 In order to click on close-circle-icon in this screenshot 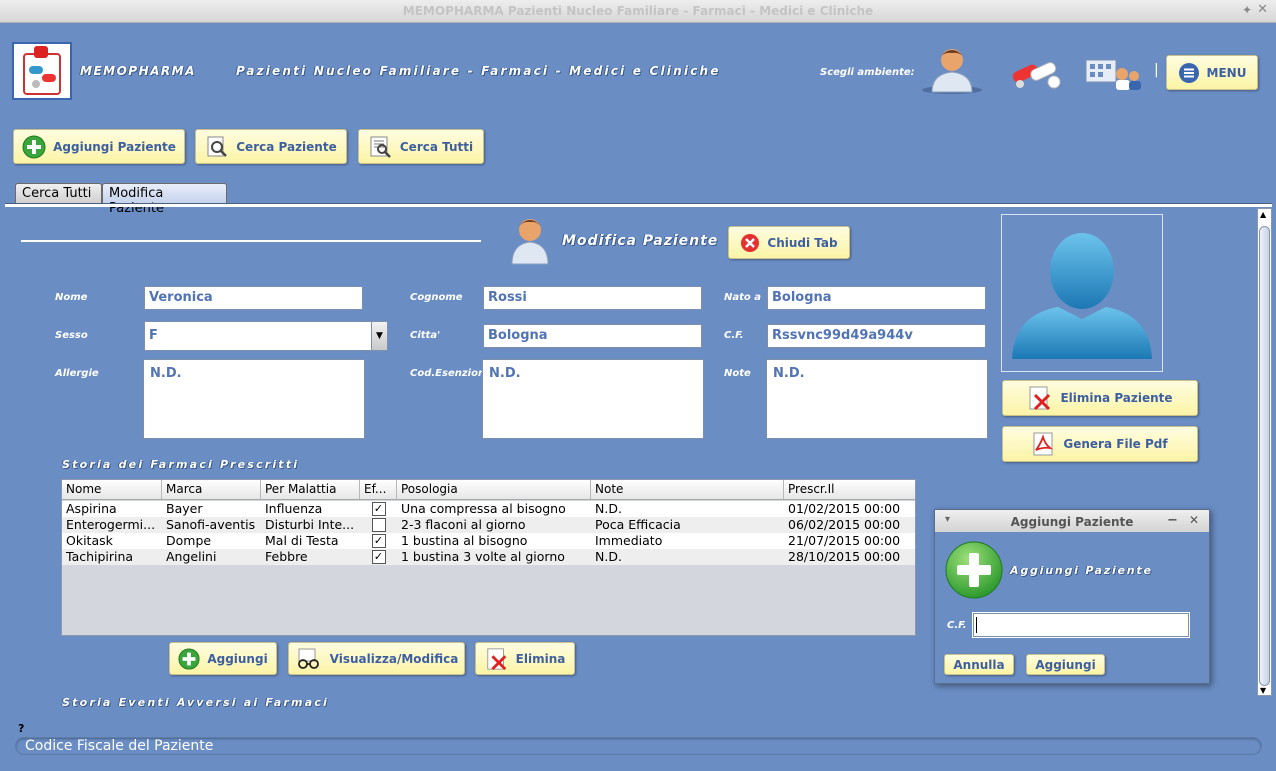, I will do `click(750, 242)`.